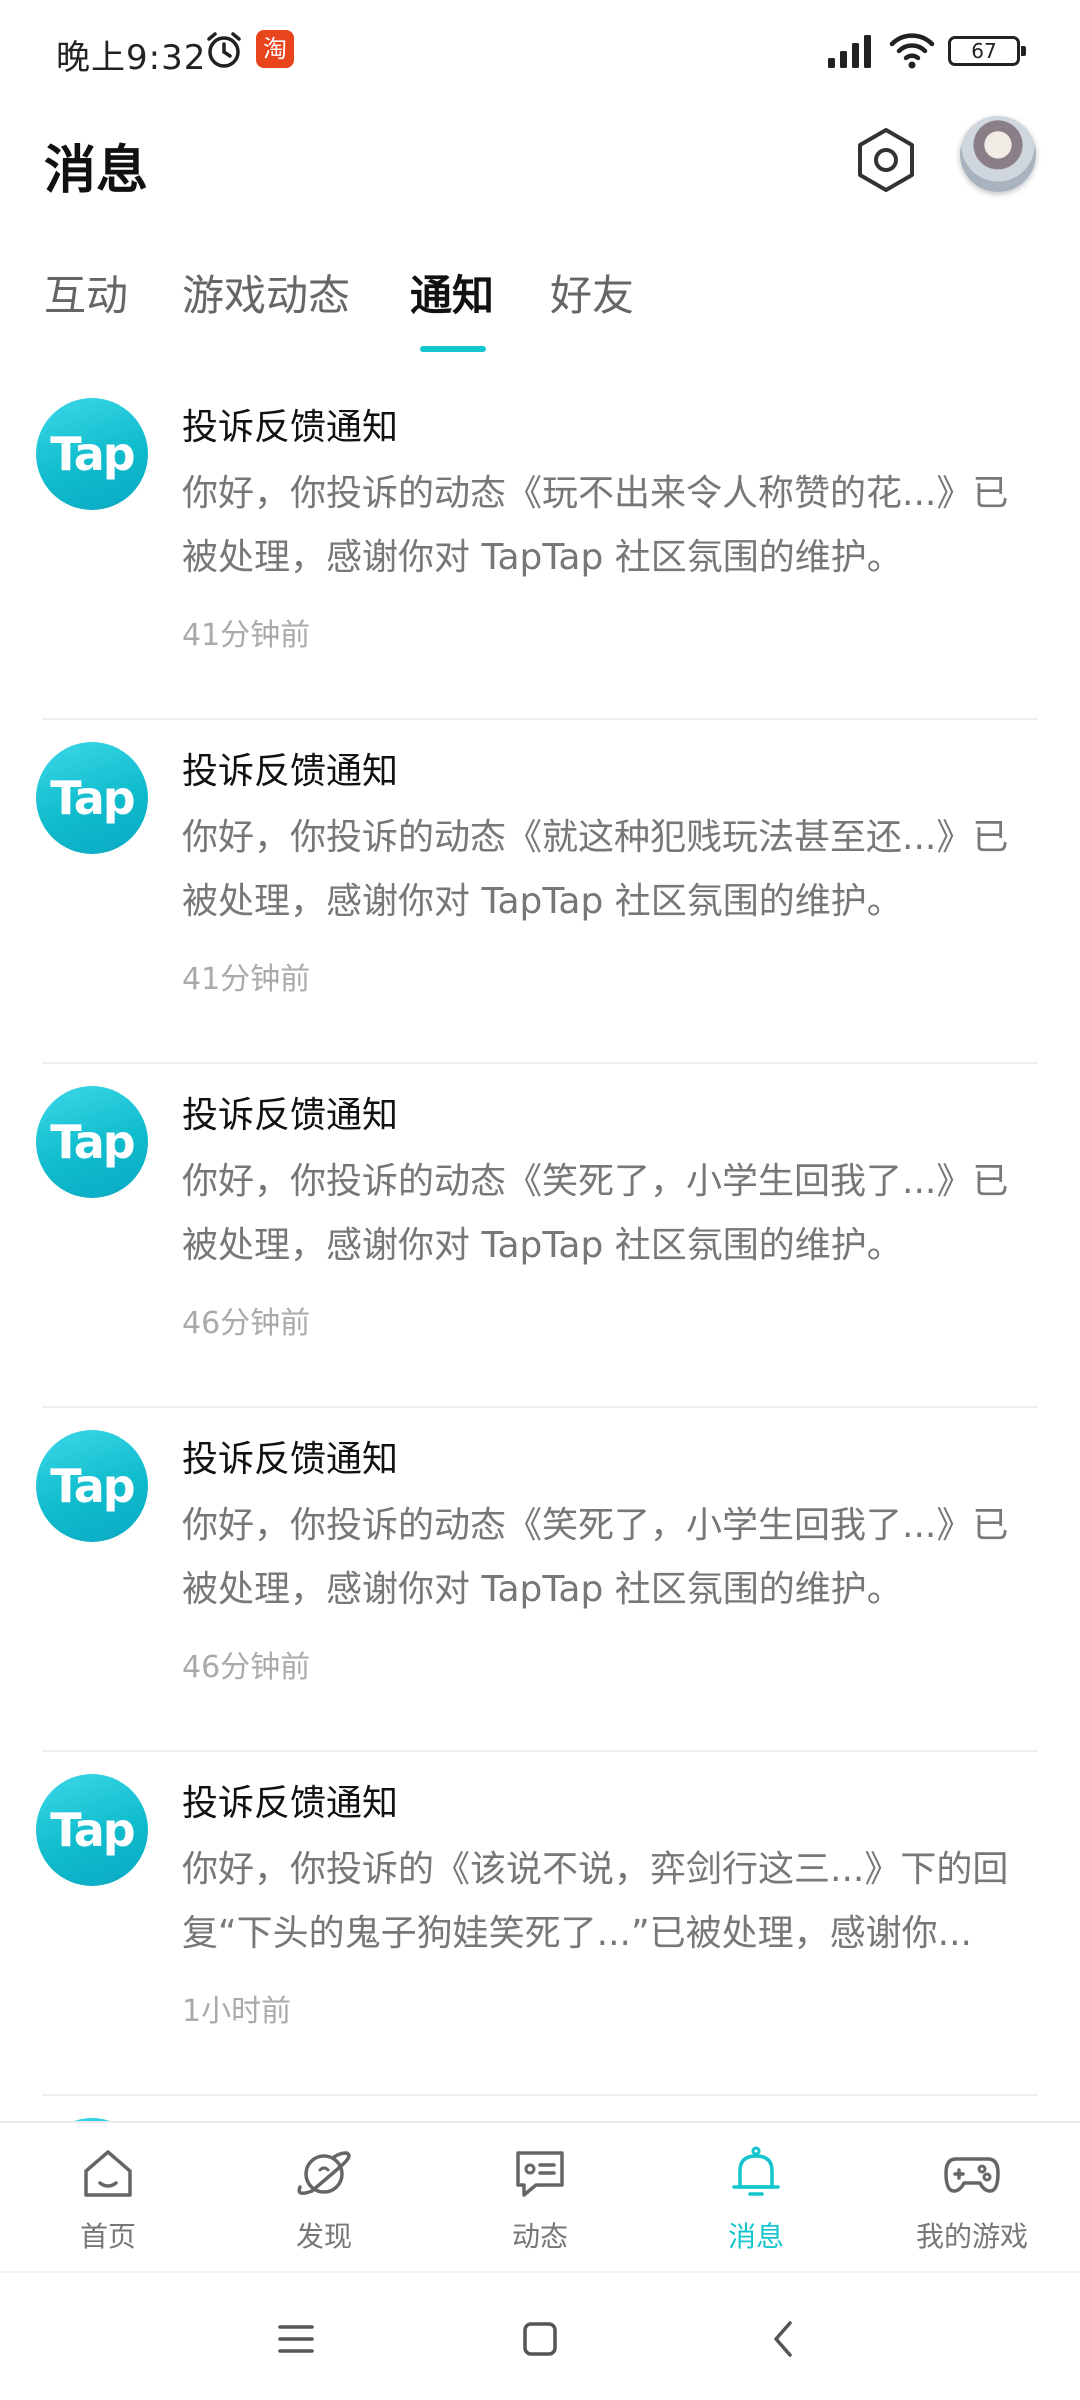  Describe the element at coordinates (784, 2339) in the screenshot. I see `back-icon` at that location.